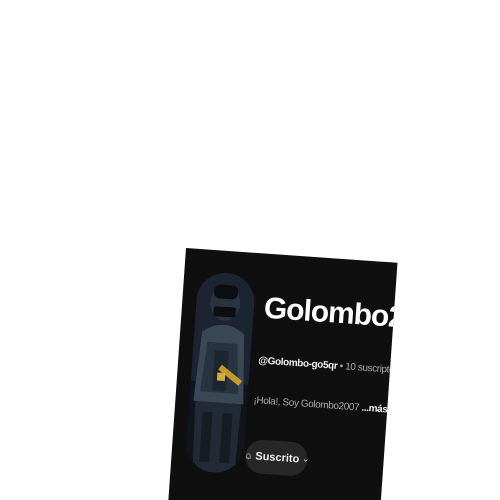 The width and height of the screenshot is (500, 500). What do you see at coordinates (330, 314) in the screenshot?
I see `channel-name: Golombo2007` at bounding box center [330, 314].